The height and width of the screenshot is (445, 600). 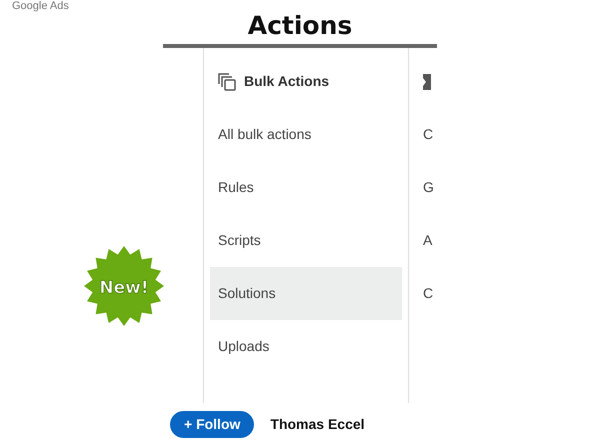 I want to click on logo-text: Google Ads, so click(x=40, y=6).